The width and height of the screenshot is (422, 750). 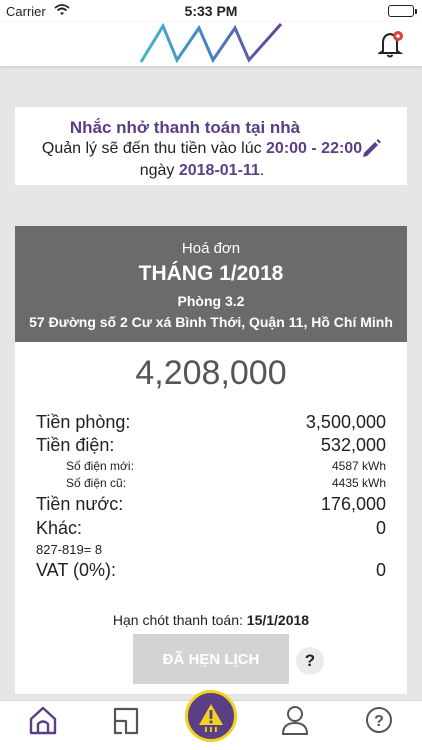 What do you see at coordinates (358, 466) in the screenshot?
I see `meter-new-value: 4587 kWh` at bounding box center [358, 466].